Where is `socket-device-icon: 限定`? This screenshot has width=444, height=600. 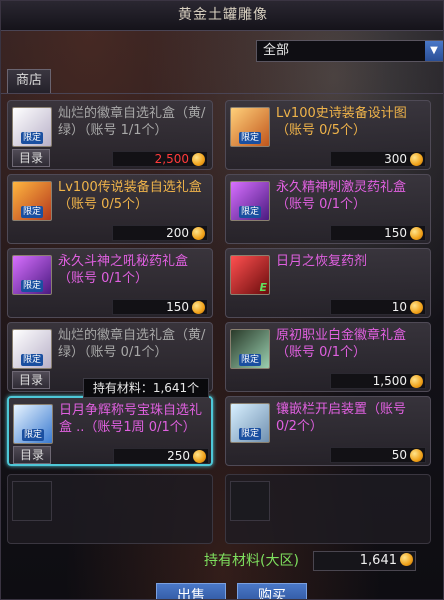
socket-device-icon: 限定 is located at coordinates (250, 423).